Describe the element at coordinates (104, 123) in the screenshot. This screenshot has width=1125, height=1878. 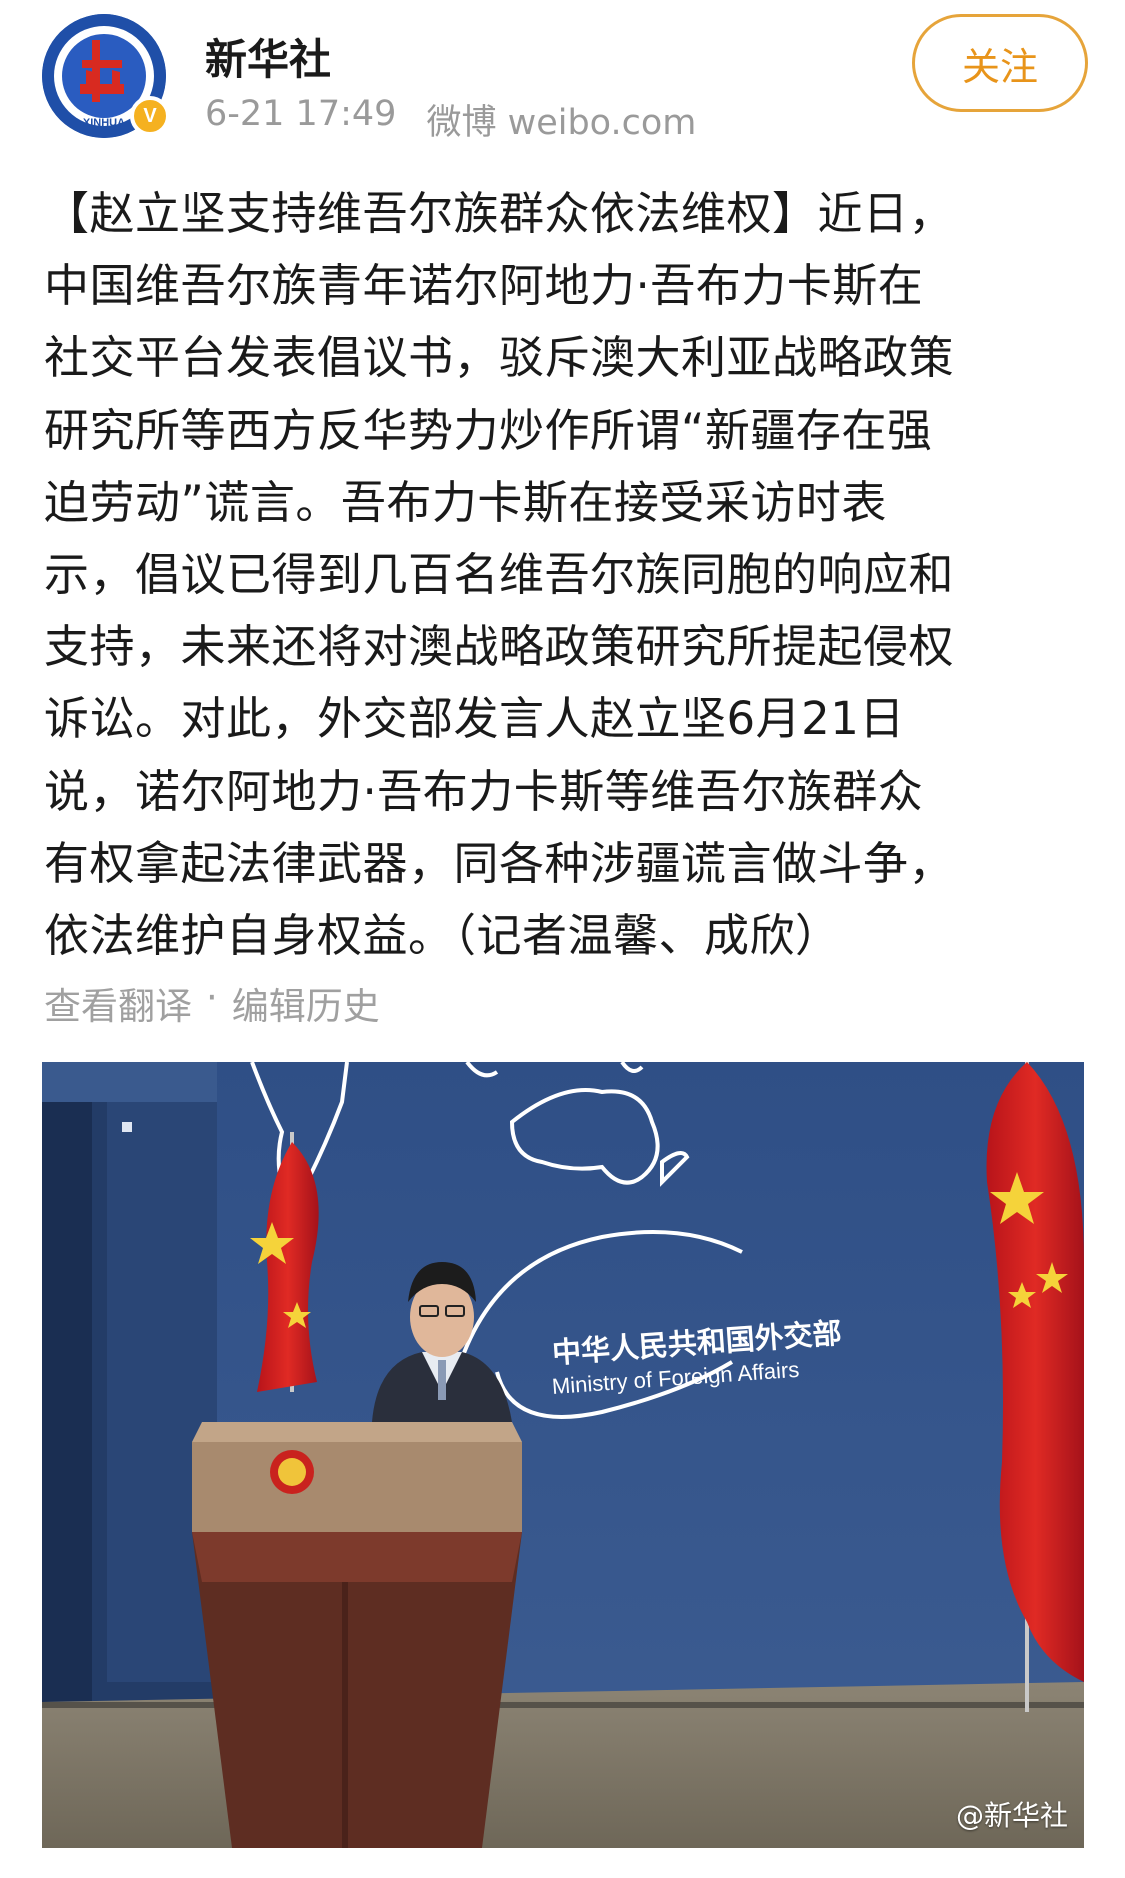
I see `svg-text: XINHUA` at that location.